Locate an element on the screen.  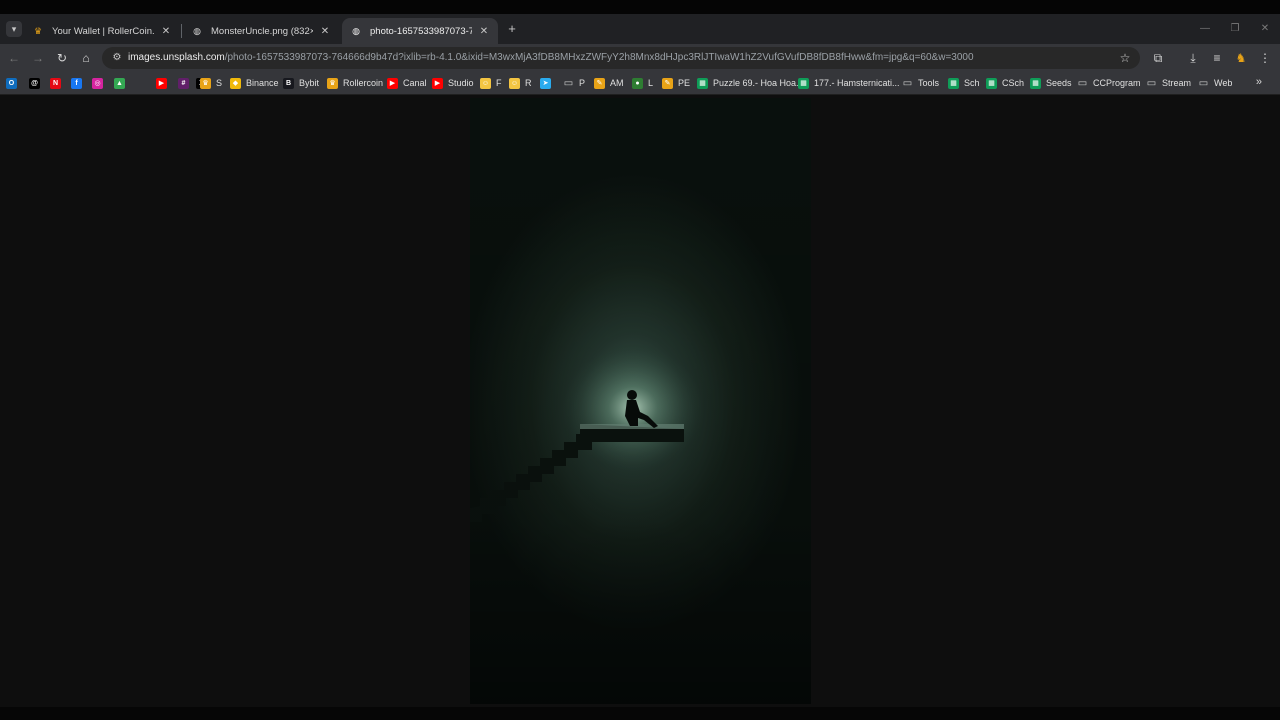
downloads-icon: ⤓ is located at coordinates (1193, 58).